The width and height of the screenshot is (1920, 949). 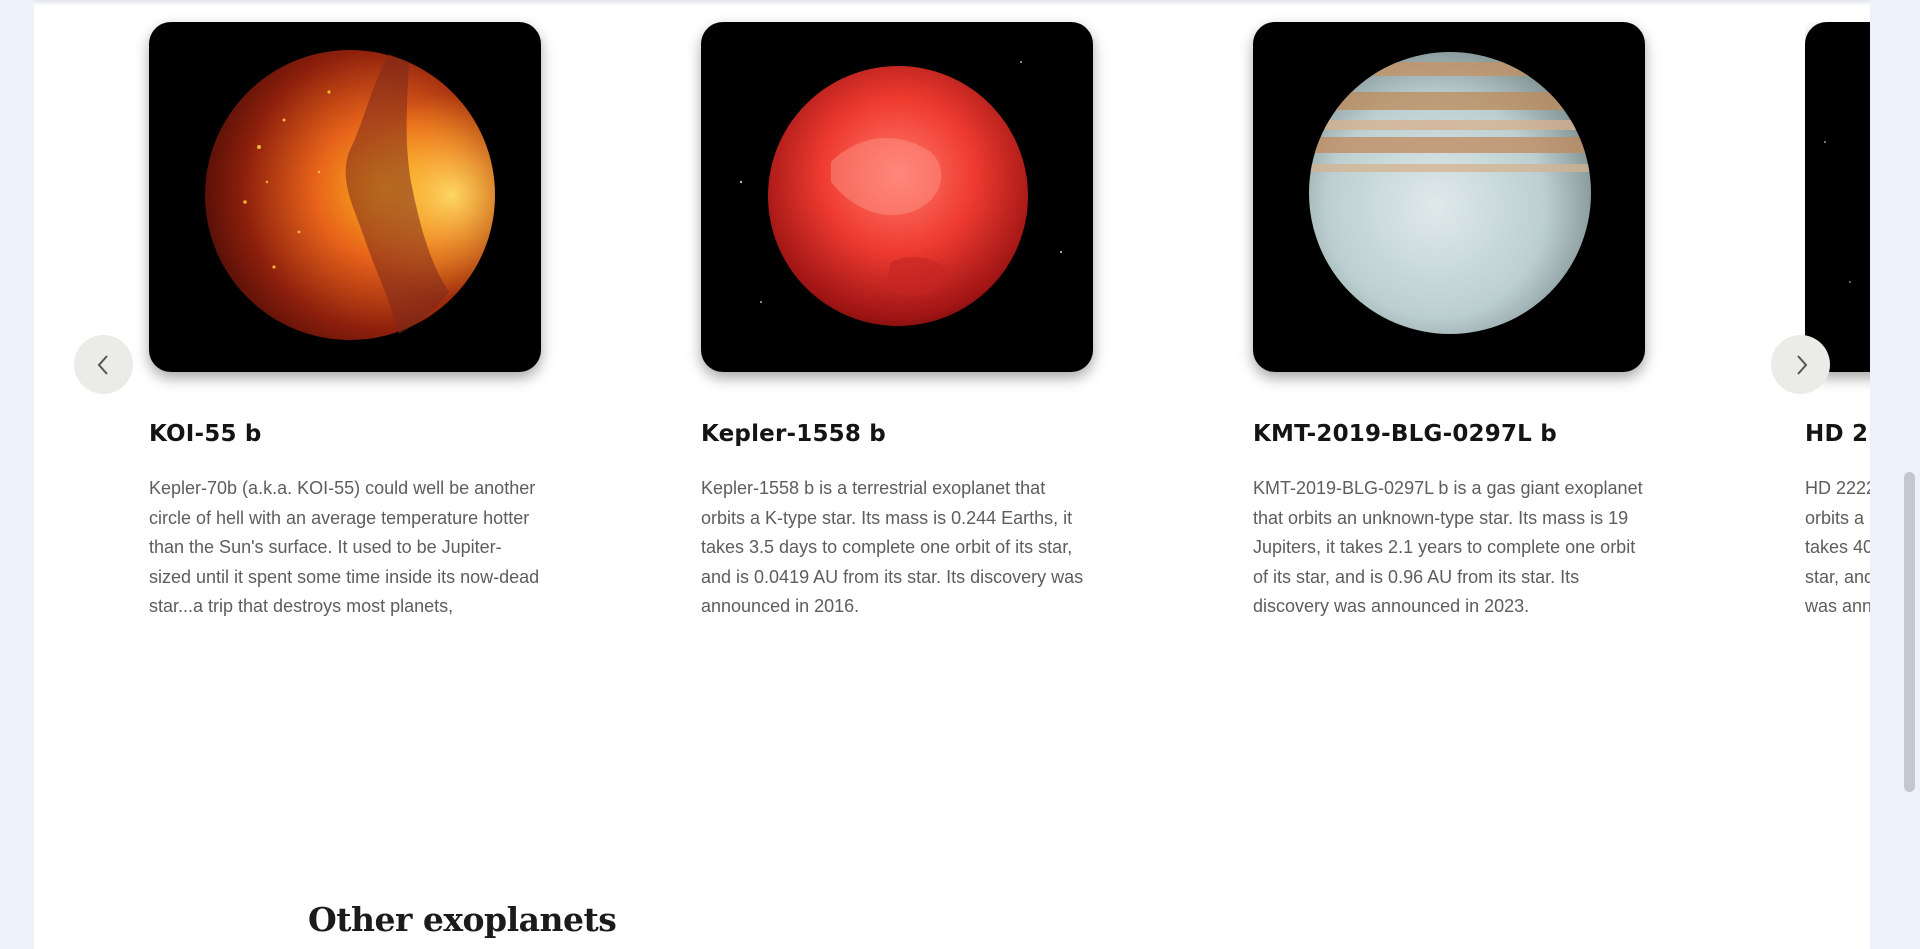 I want to click on desc-line: takes 40, so click(x=1837, y=547).